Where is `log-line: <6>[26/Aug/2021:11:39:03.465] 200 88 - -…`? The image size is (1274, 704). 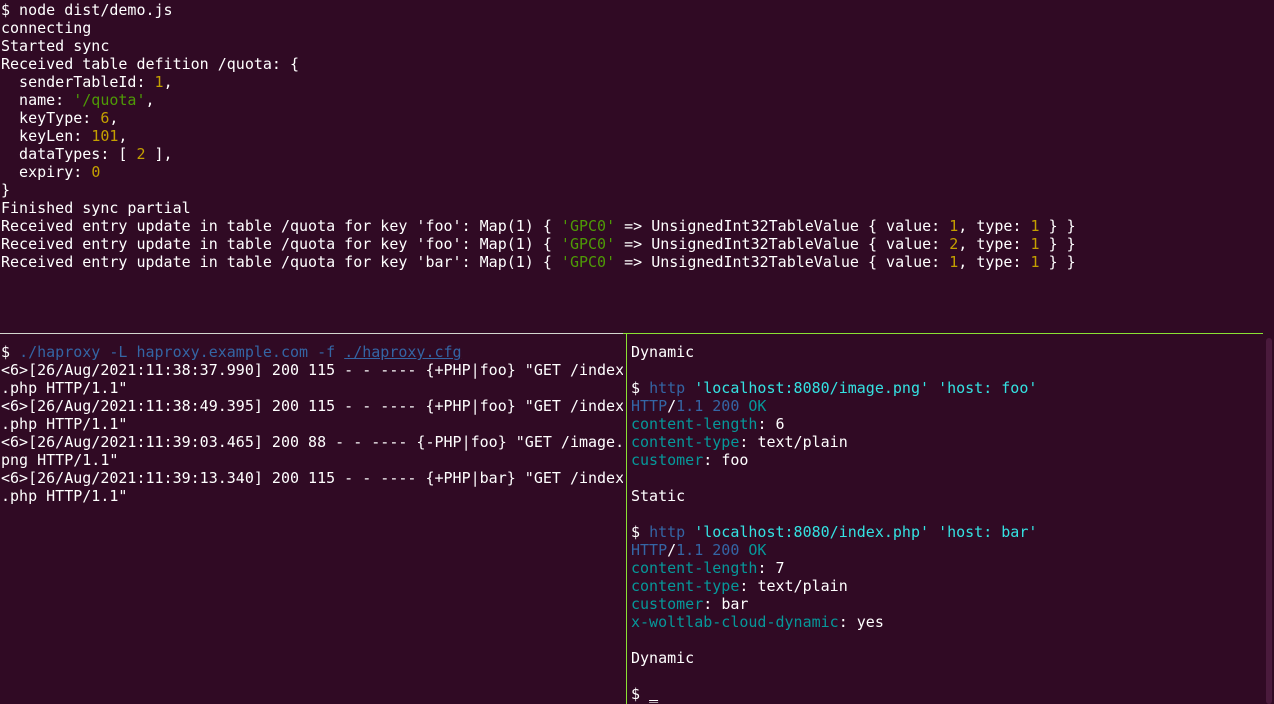 log-line: <6>[26/Aug/2021:11:39:03.465] 200 88 - -… is located at coordinates (312, 442).